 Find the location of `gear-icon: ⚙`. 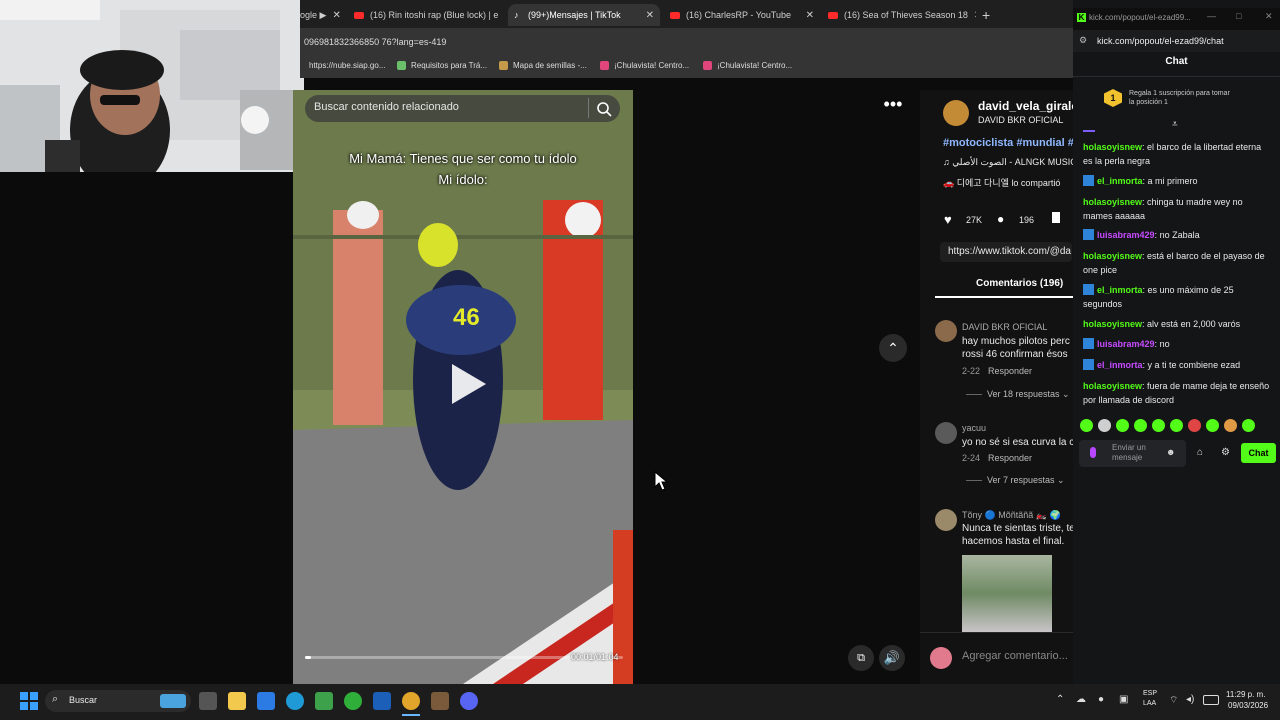

gear-icon: ⚙ is located at coordinates (1225, 452).